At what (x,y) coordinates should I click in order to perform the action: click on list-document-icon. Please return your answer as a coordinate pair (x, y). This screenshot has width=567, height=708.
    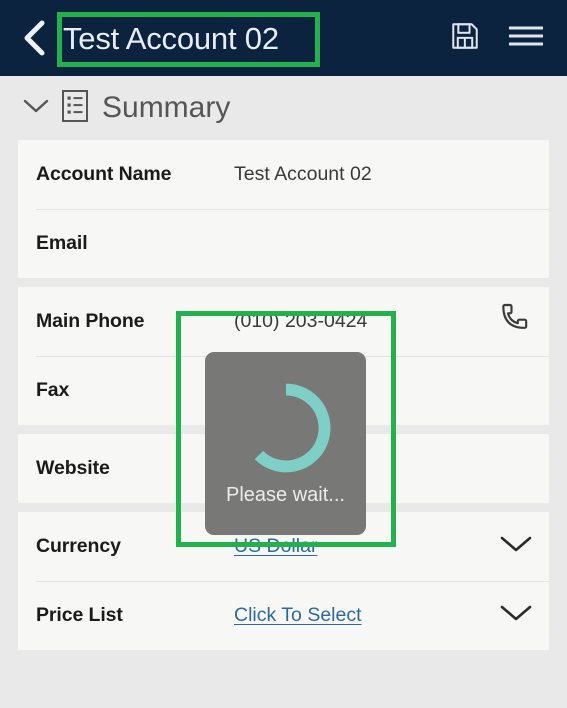
    Looking at the image, I should click on (75, 108).